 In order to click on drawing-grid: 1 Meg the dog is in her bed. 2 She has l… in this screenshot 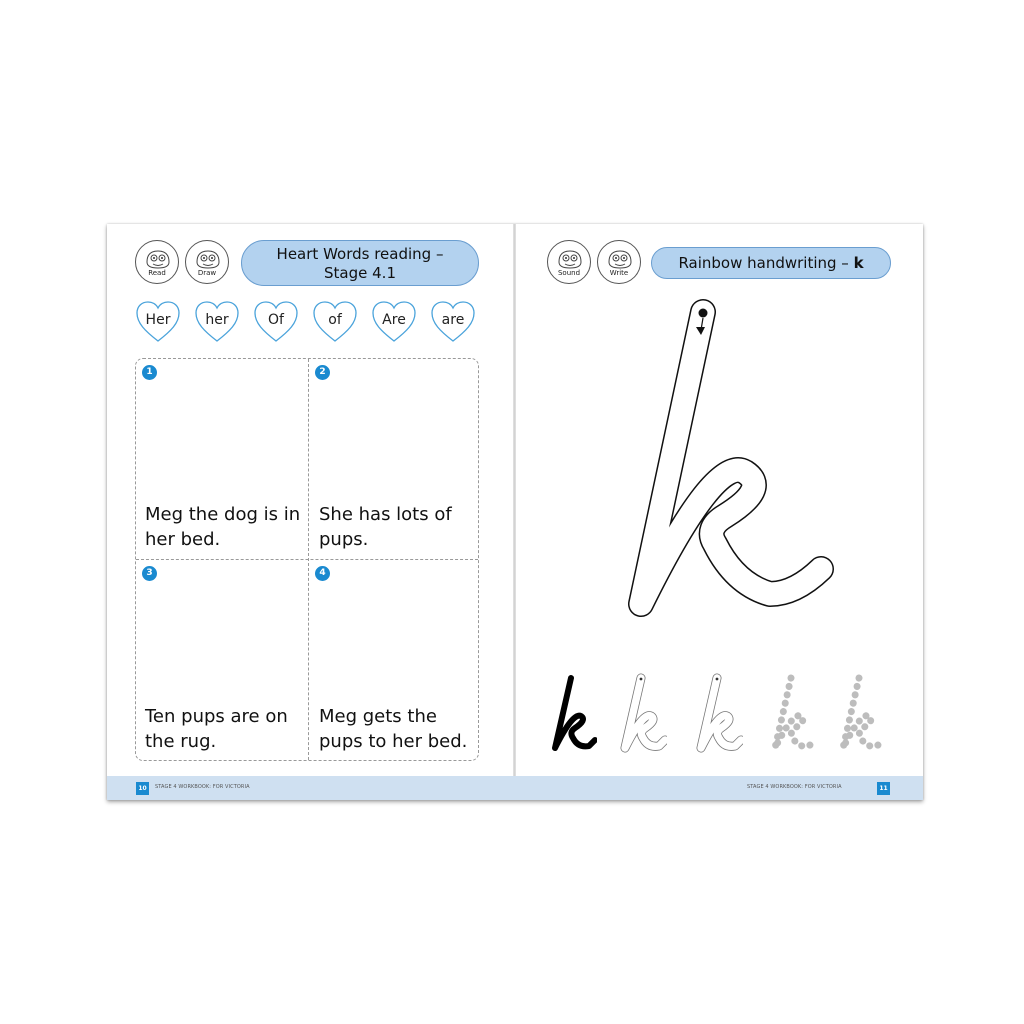, I will do `click(307, 559)`.